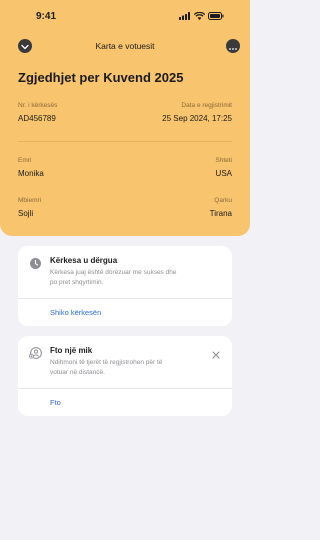  Describe the element at coordinates (223, 173) in the screenshot. I see `country-value: USA` at that location.